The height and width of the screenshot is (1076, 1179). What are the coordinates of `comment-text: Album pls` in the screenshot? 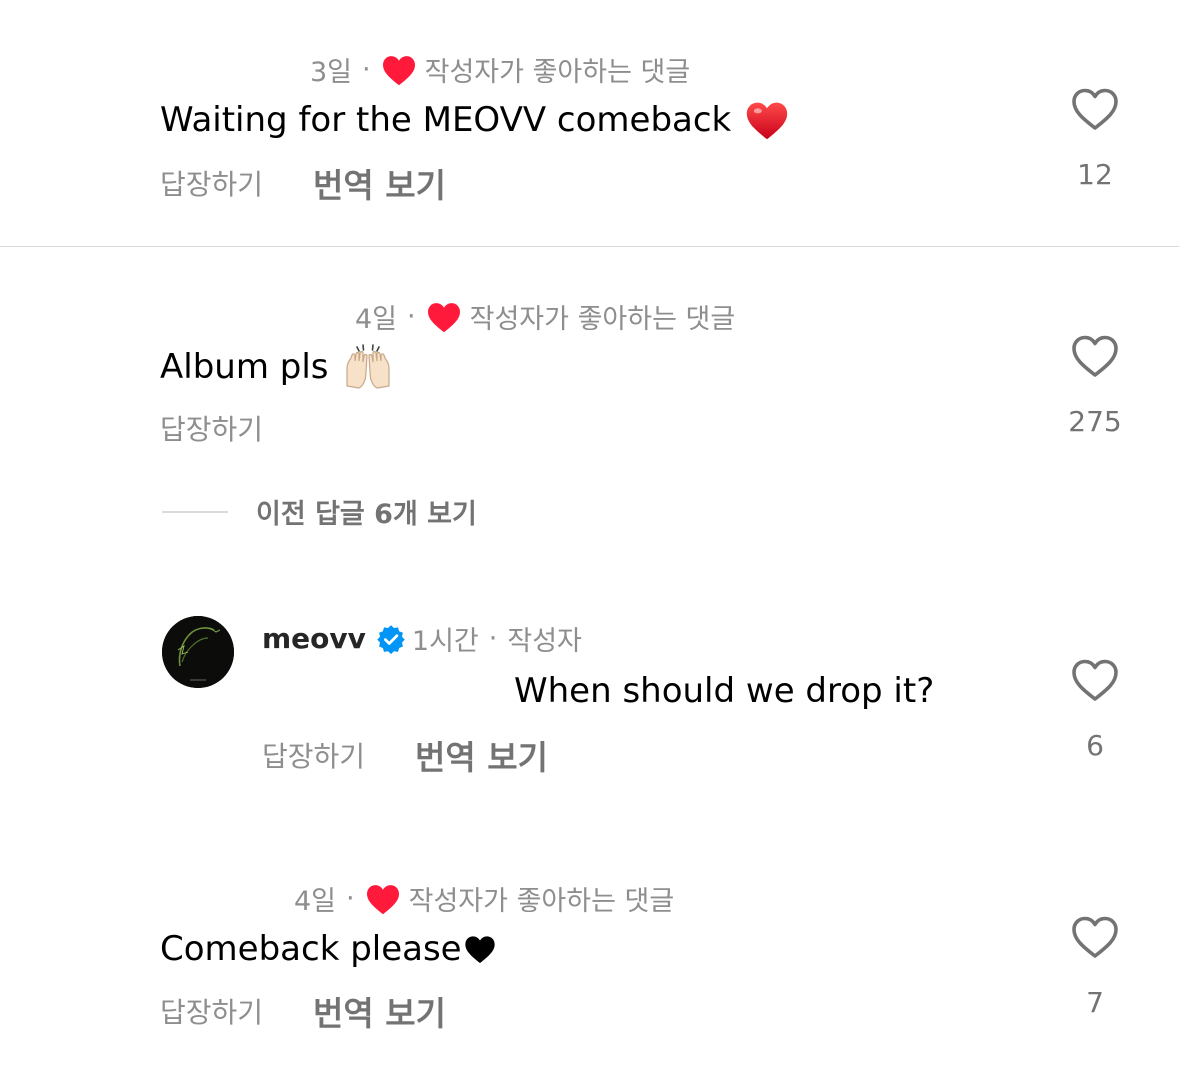 It's located at (276, 367).